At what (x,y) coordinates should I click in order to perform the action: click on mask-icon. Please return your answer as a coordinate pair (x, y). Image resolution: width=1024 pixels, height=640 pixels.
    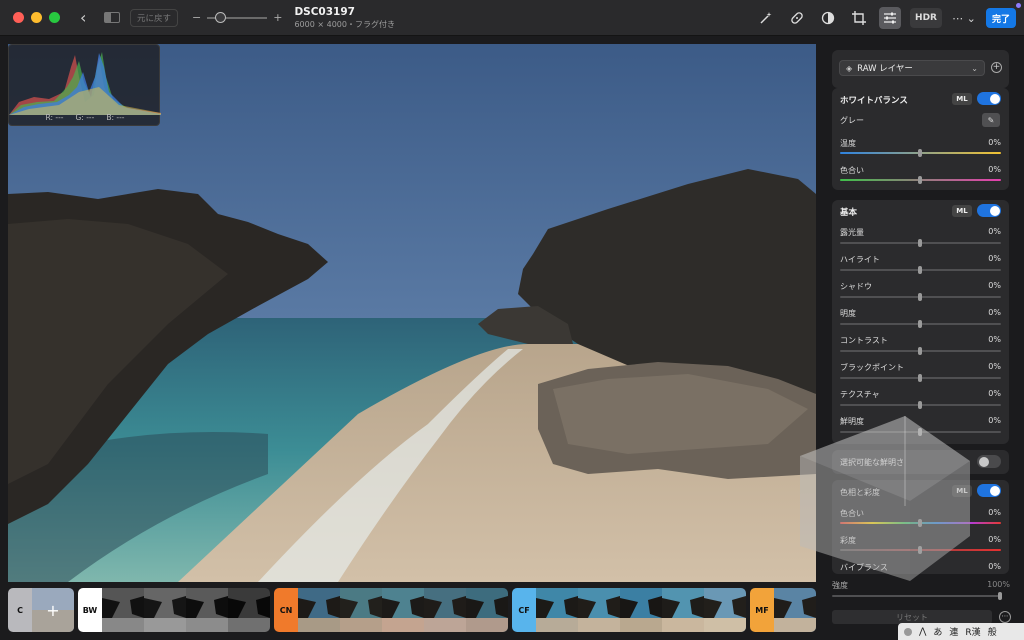
    Looking at the image, I should click on (828, 18).